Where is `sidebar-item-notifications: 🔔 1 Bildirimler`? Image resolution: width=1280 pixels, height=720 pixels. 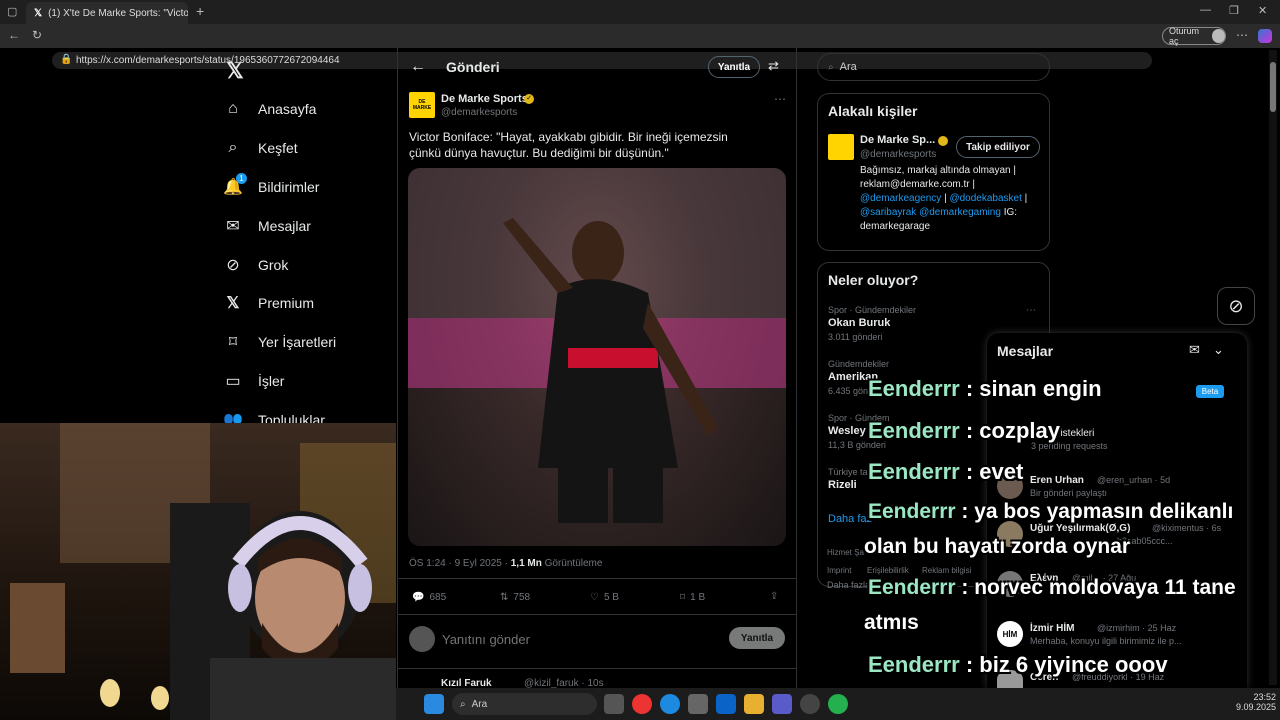 sidebar-item-notifications: 🔔 1 Bildirimler is located at coordinates (271, 185).